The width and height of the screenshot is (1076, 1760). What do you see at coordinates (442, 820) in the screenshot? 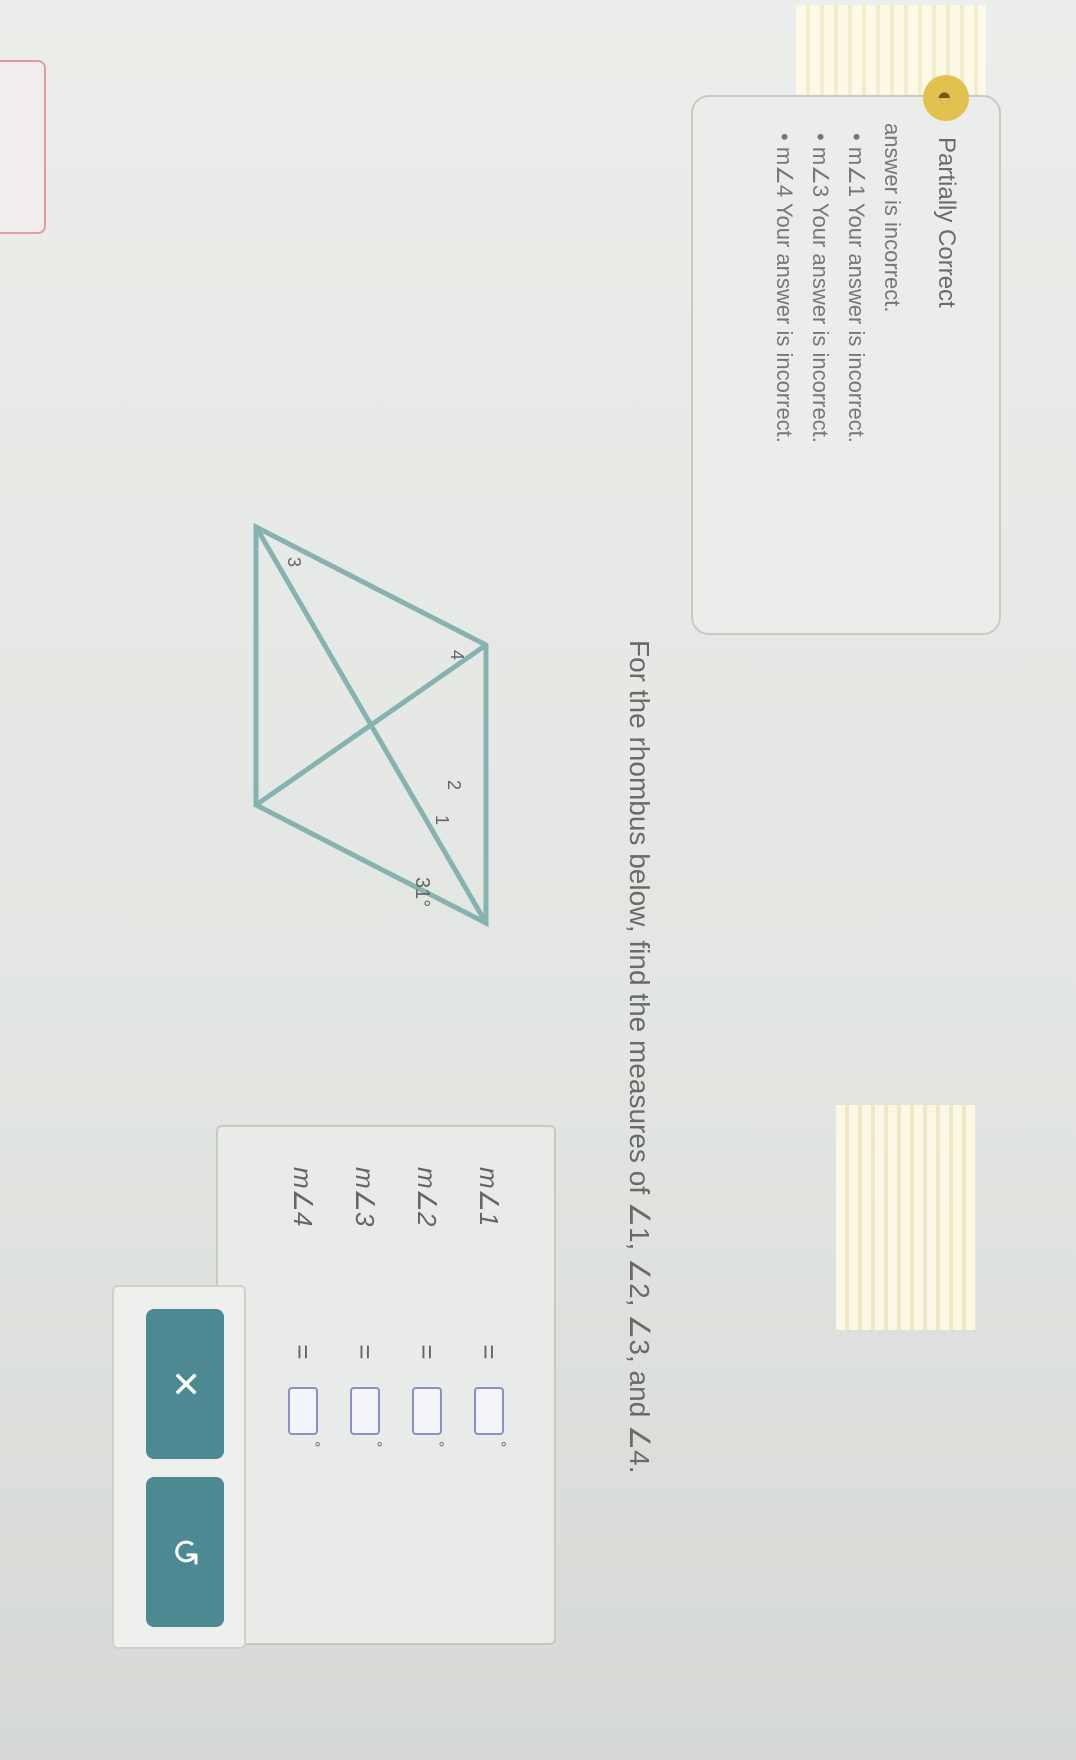
I see `angle-label-1: 1` at bounding box center [442, 820].